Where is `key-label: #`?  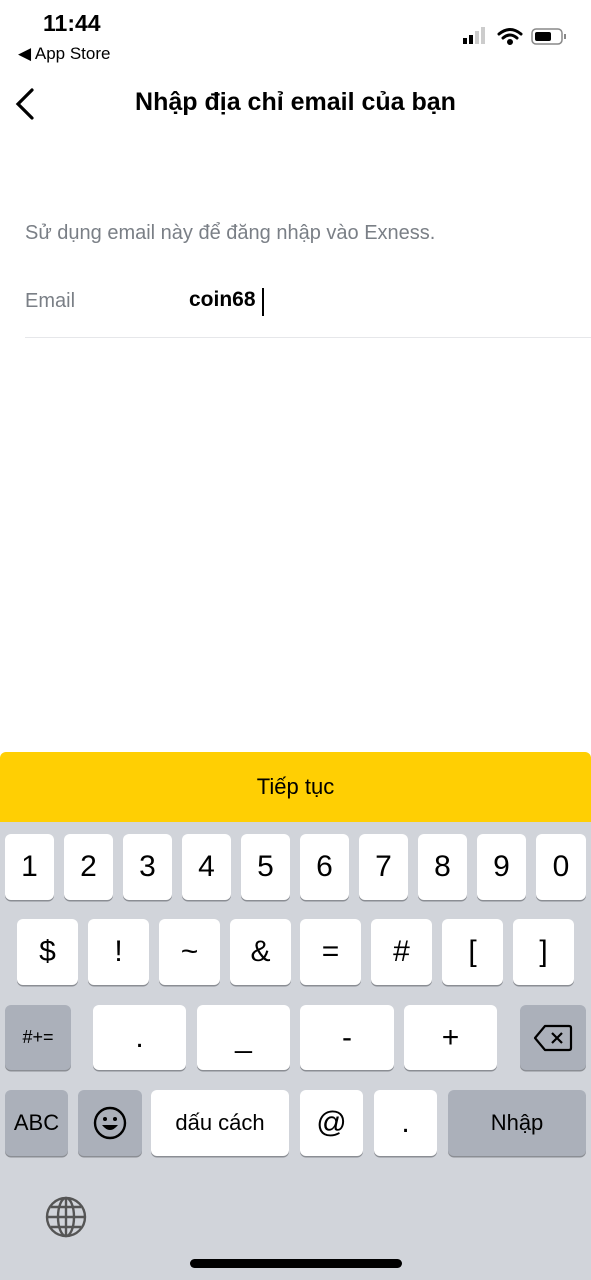
key-label: # is located at coordinates (401, 951).